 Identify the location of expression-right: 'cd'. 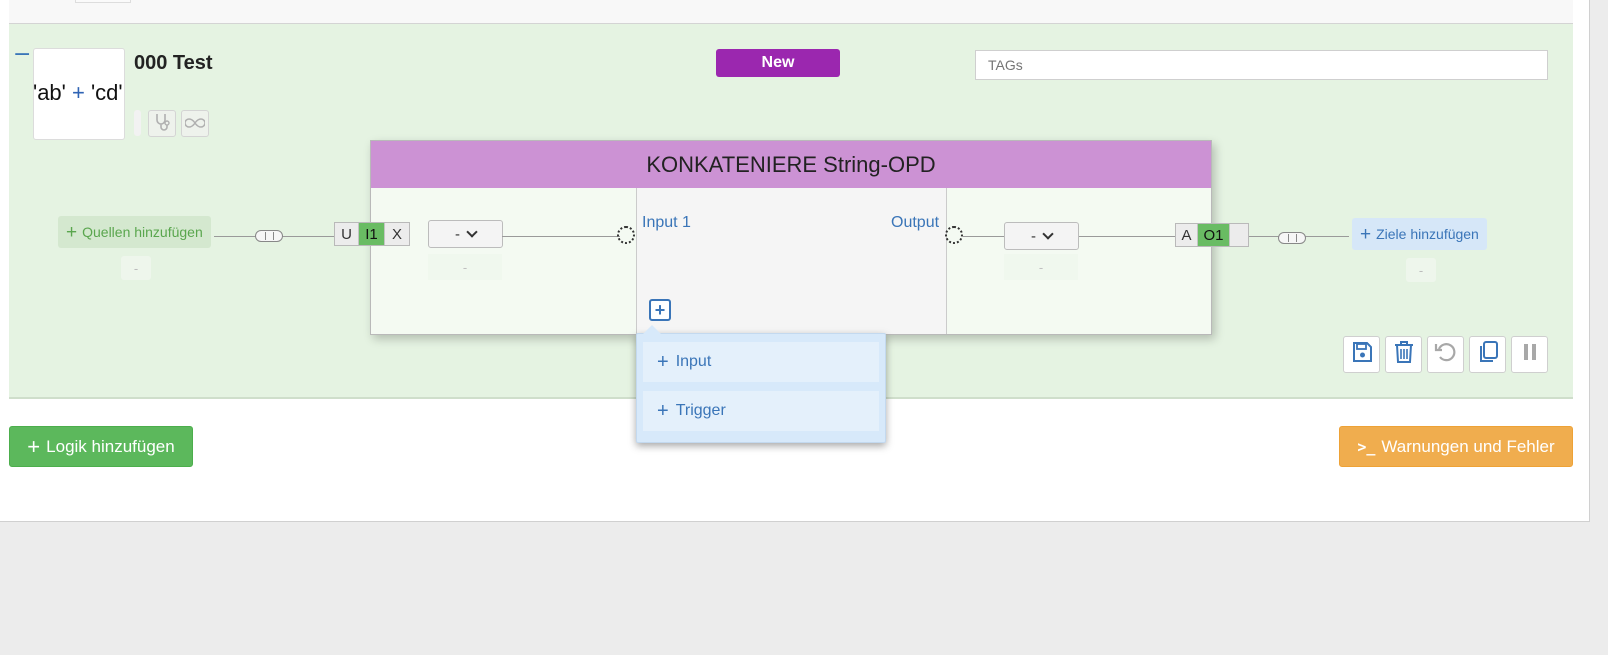
(106, 92).